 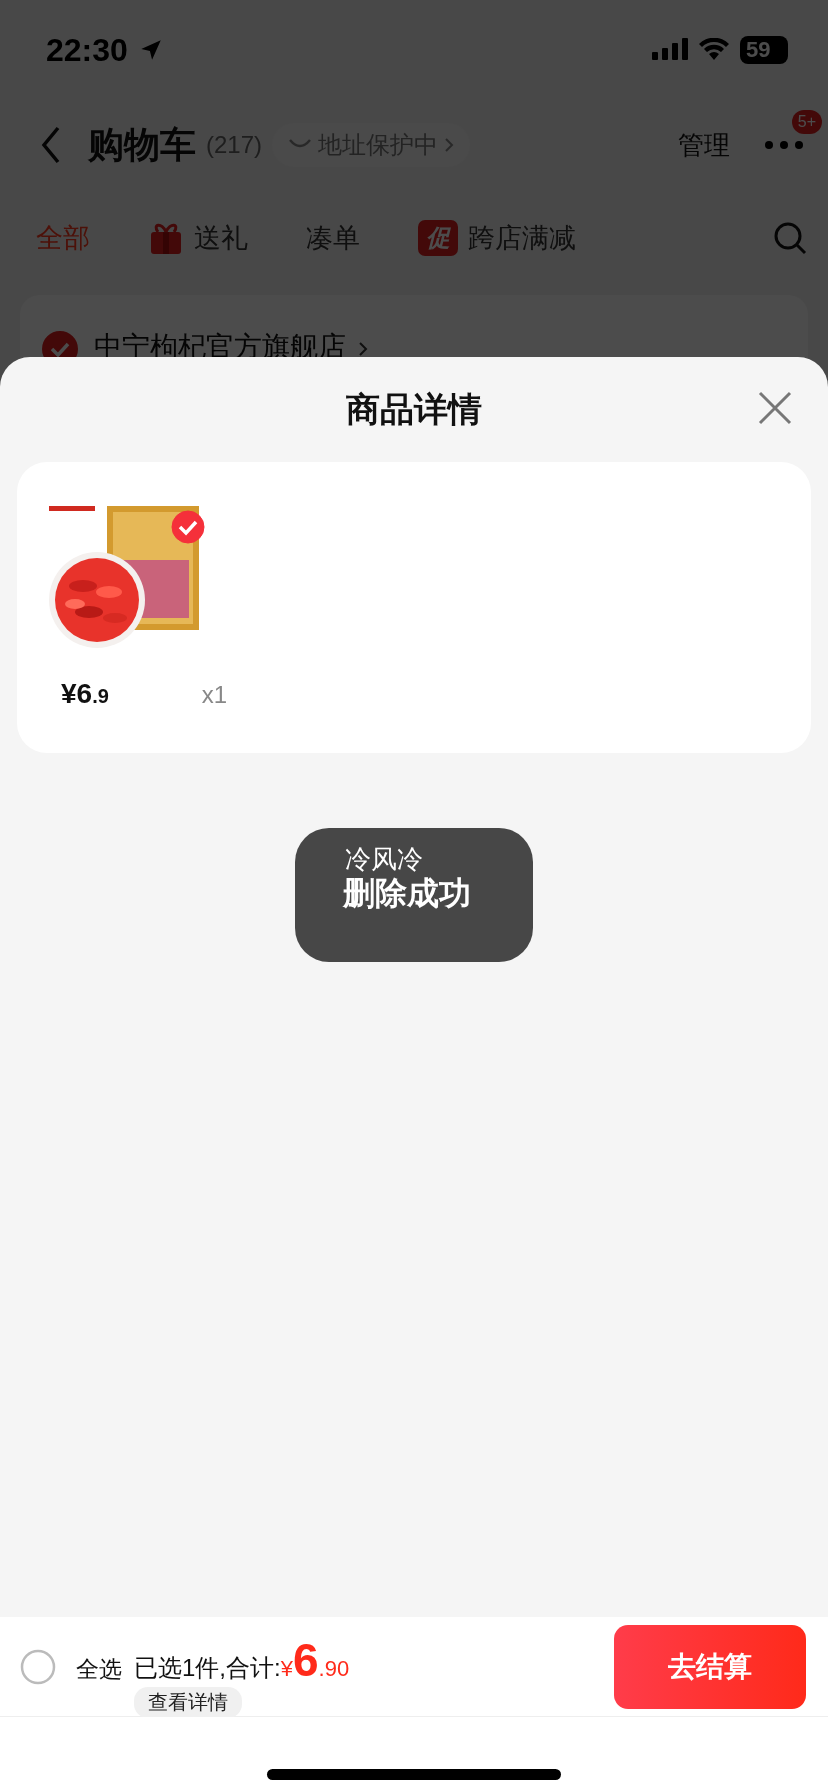 I want to click on view-details-button: 查看详情, so click(x=188, y=1702).